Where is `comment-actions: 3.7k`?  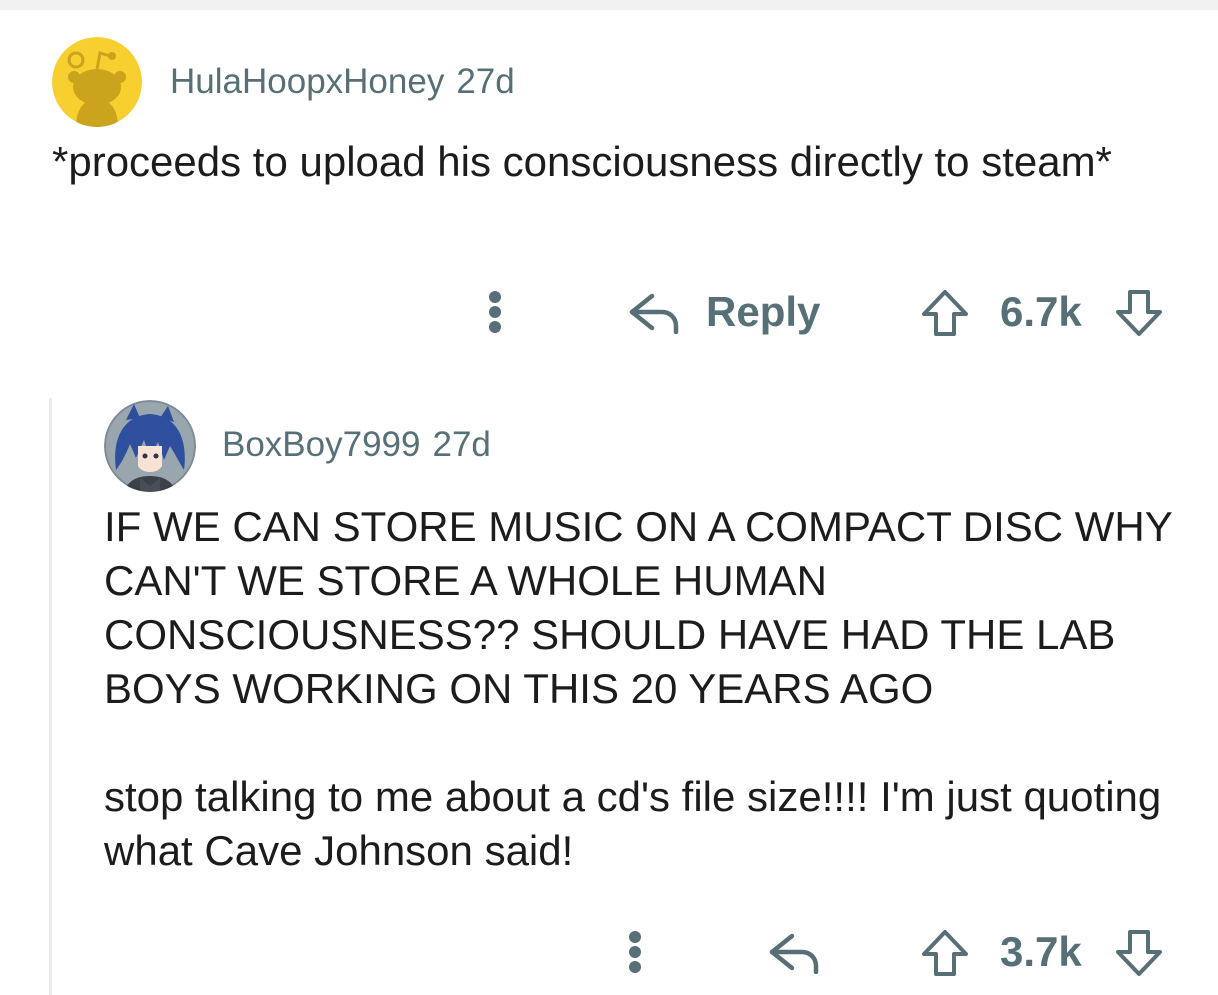
comment-actions: 3.7k is located at coordinates (609, 952).